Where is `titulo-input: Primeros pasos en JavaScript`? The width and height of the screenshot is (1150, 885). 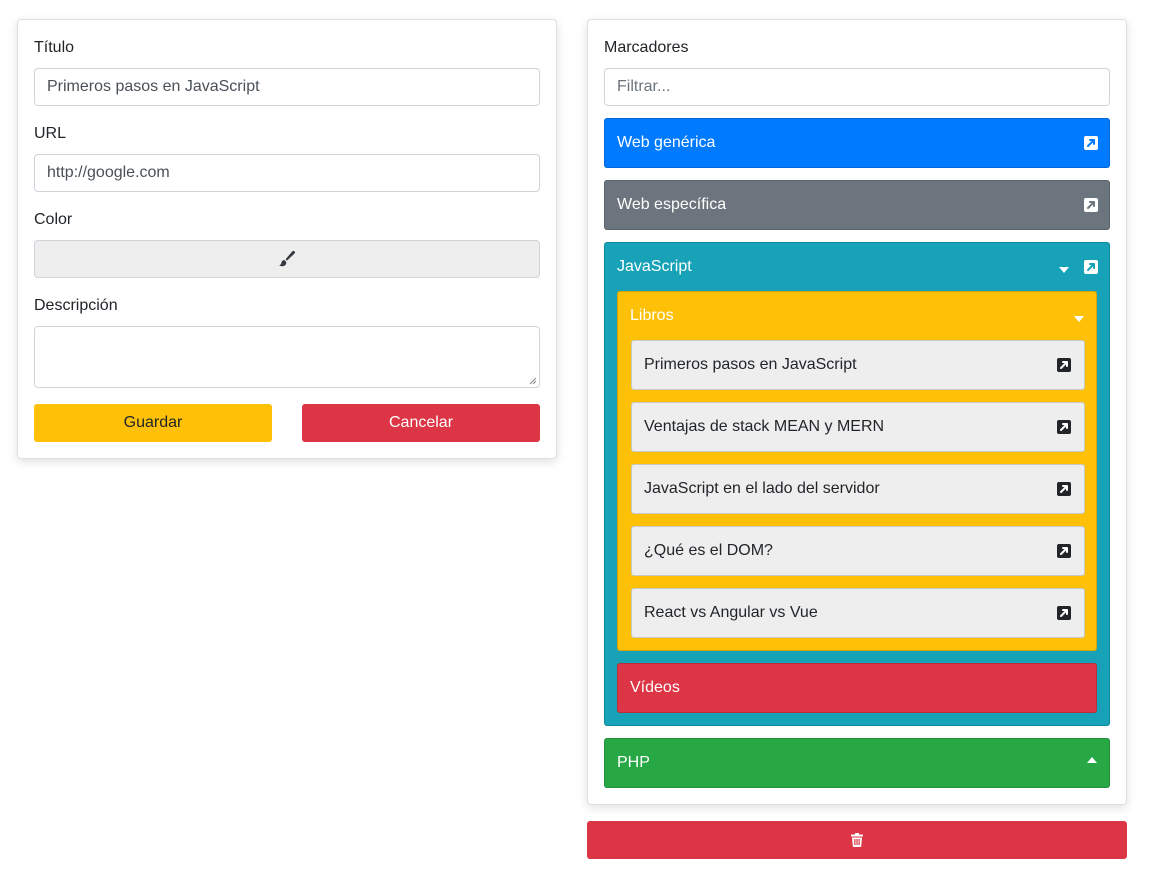 titulo-input: Primeros pasos en JavaScript is located at coordinates (287, 87).